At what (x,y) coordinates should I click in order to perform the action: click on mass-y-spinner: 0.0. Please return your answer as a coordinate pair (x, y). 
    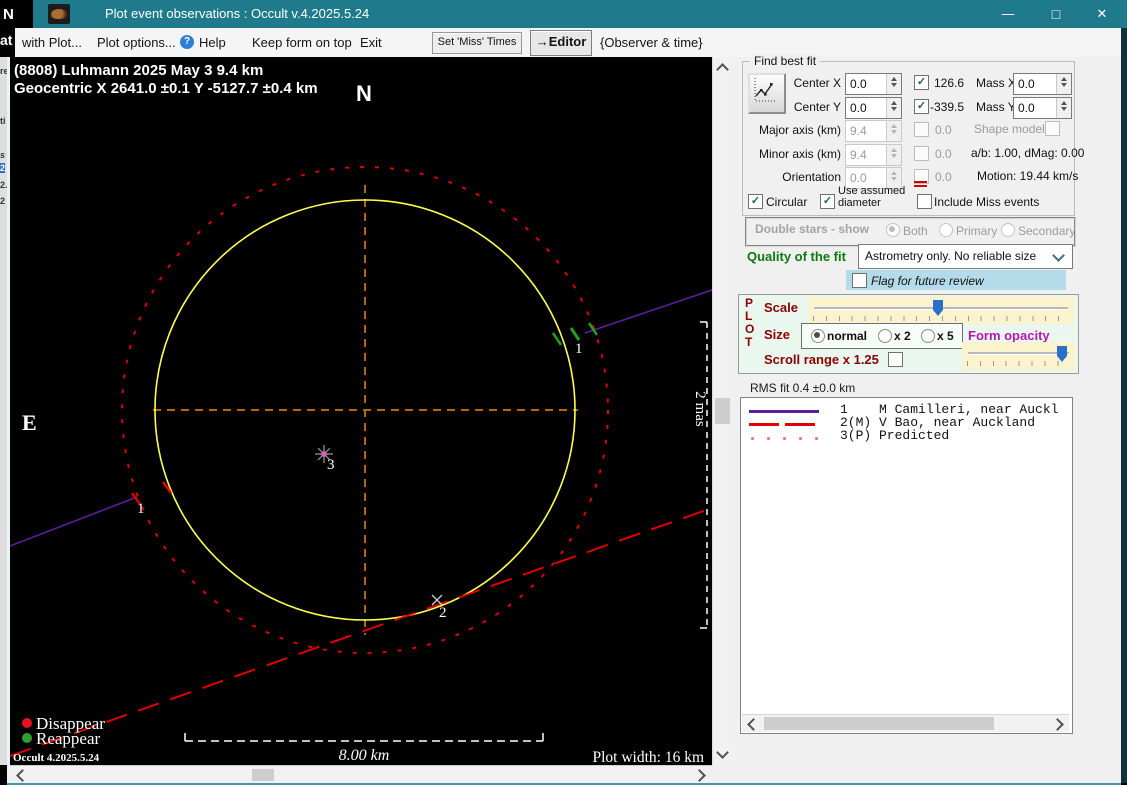
    Looking at the image, I should click on (1042, 108).